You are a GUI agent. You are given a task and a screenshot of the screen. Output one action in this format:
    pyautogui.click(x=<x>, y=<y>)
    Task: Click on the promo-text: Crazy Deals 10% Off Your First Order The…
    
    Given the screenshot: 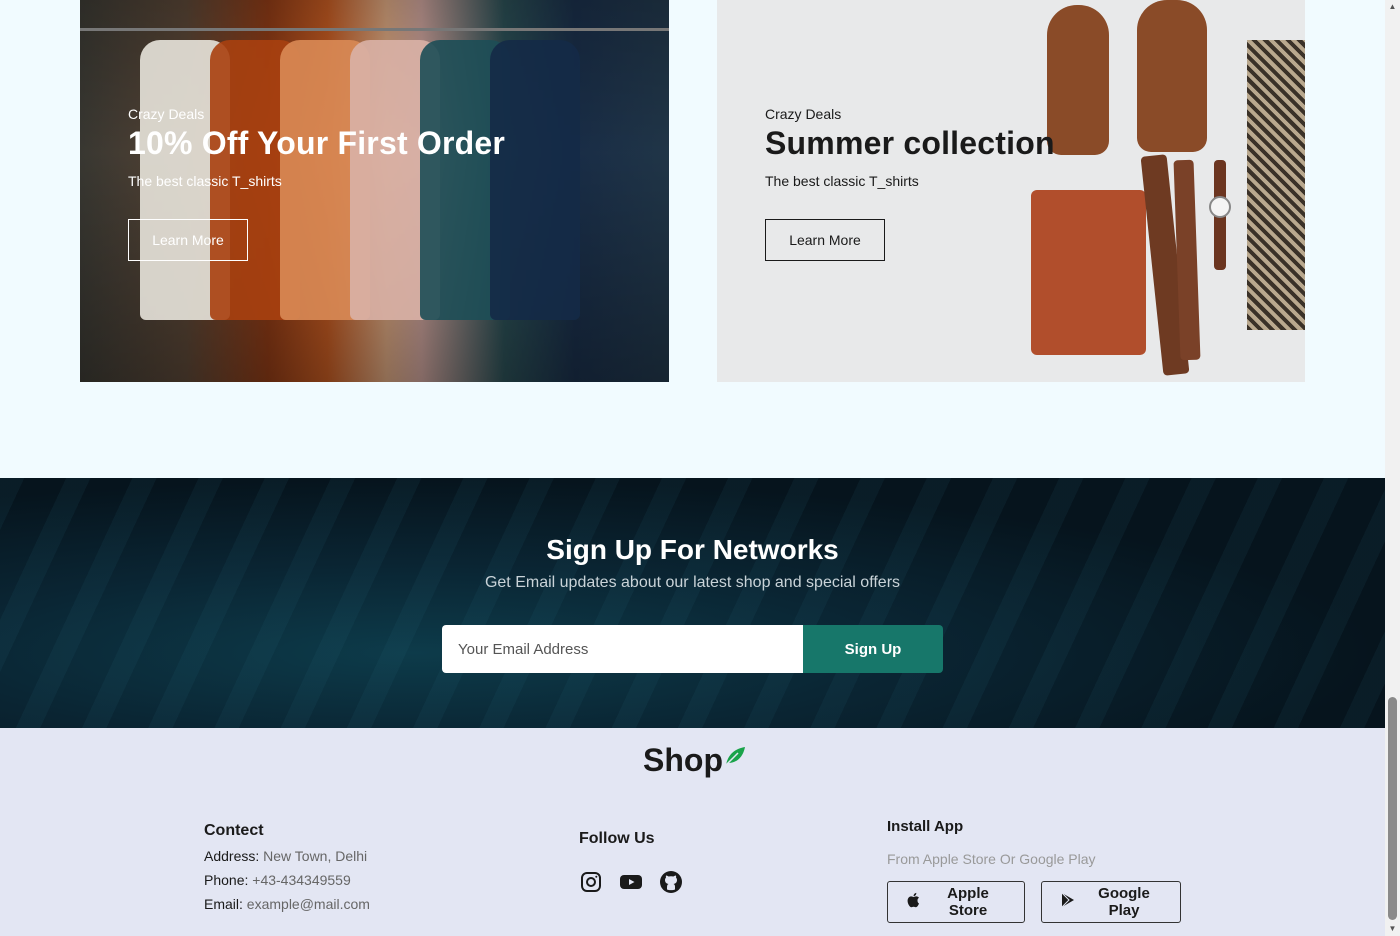 What is the action you would take?
    pyautogui.click(x=317, y=184)
    